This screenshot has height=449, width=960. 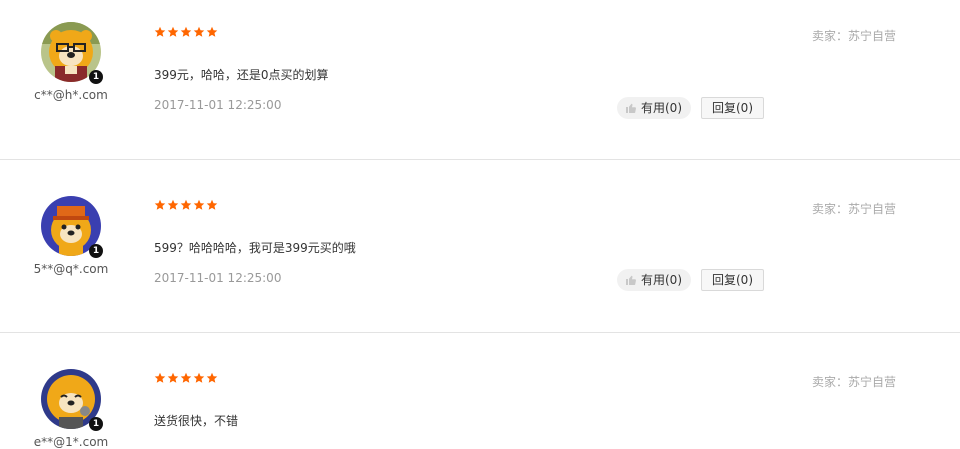 I want to click on review-content: 599？哈哈哈哈，我可是399元买的哦, so click(x=255, y=248).